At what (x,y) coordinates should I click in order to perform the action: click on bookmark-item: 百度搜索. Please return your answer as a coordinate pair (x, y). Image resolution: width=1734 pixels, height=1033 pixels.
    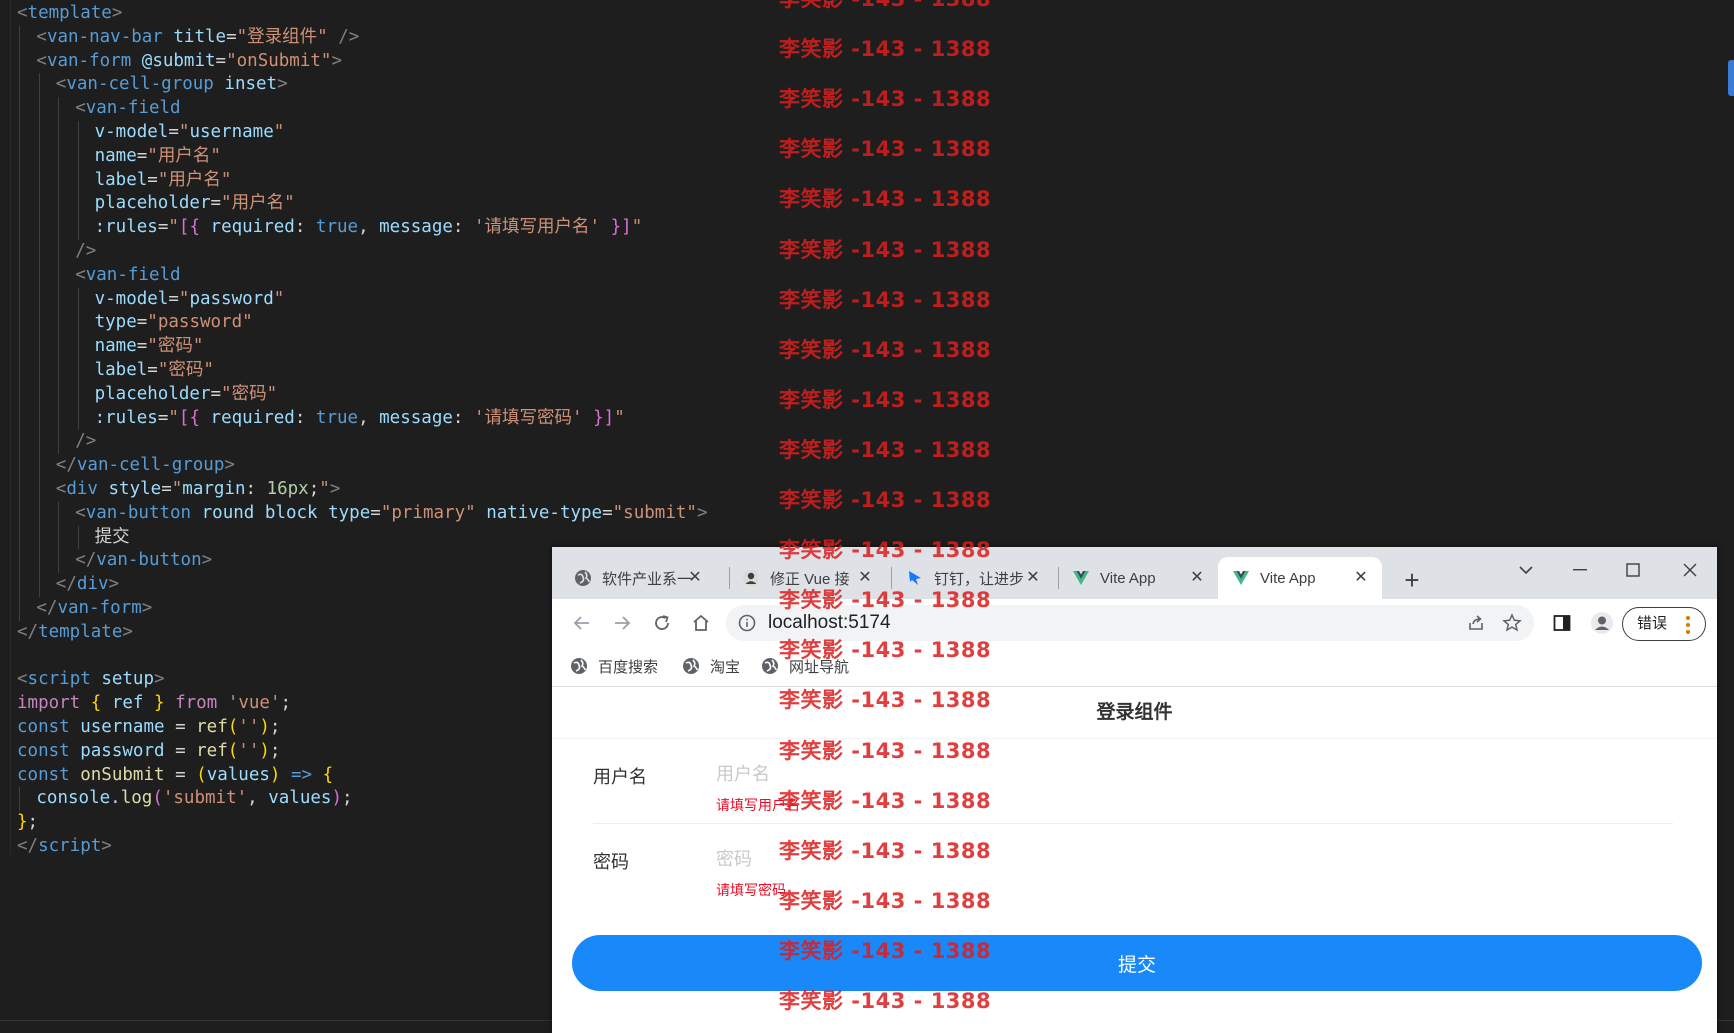
    Looking at the image, I should click on (614, 666).